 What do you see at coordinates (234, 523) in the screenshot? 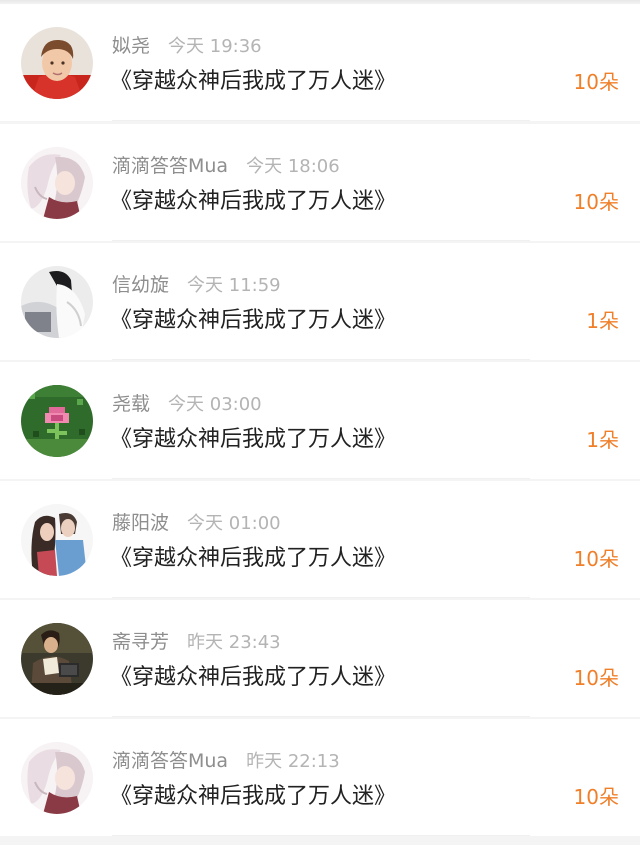
I see `gift-time: 今天 01:00` at bounding box center [234, 523].